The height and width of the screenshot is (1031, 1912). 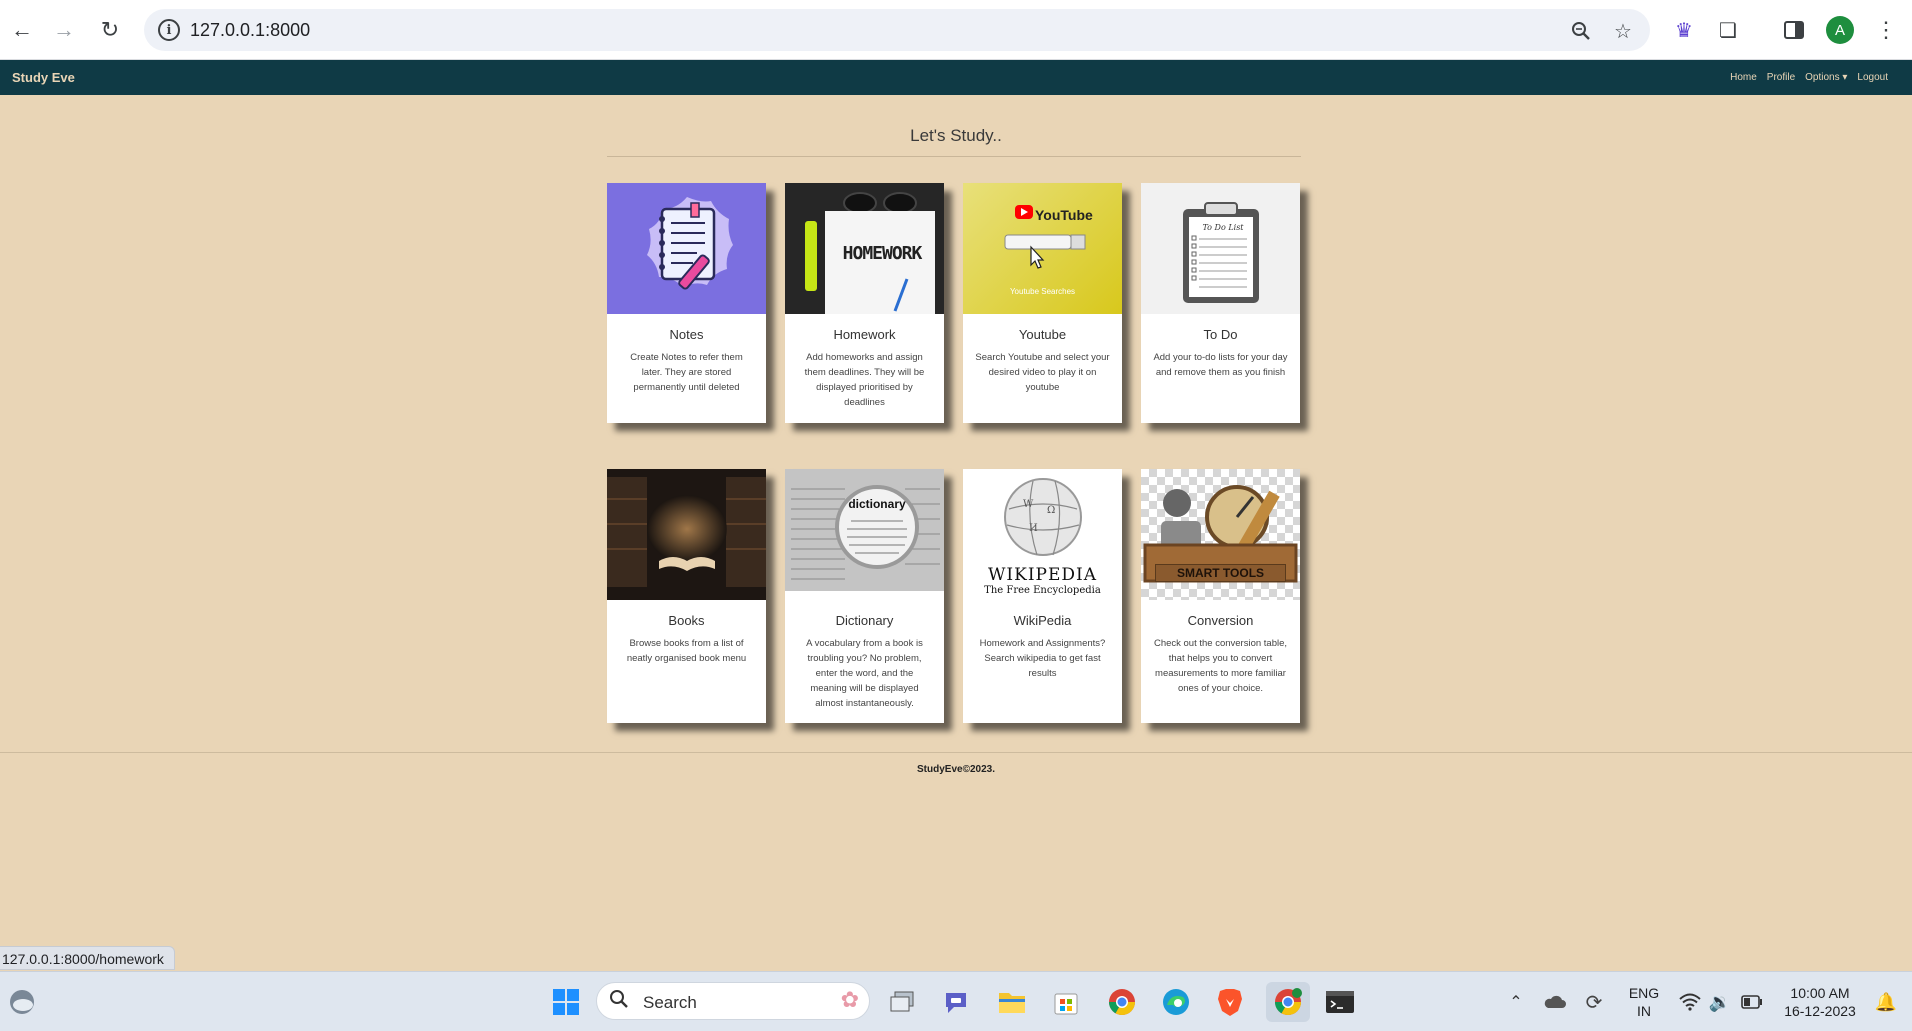 What do you see at coordinates (22, 1002) in the screenshot?
I see `weather-widget-icon` at bounding box center [22, 1002].